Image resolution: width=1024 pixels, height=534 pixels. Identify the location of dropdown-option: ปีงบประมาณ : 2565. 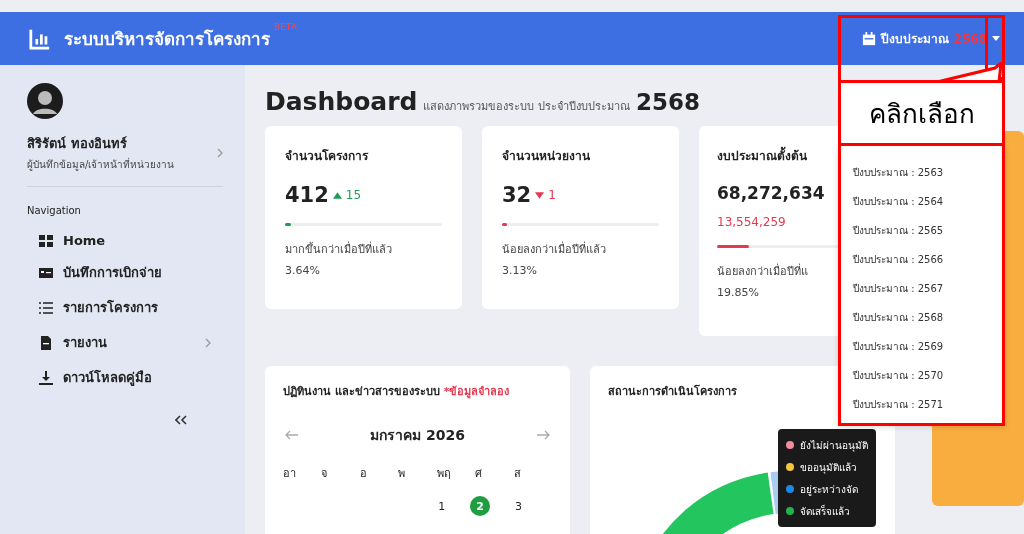
(898, 230).